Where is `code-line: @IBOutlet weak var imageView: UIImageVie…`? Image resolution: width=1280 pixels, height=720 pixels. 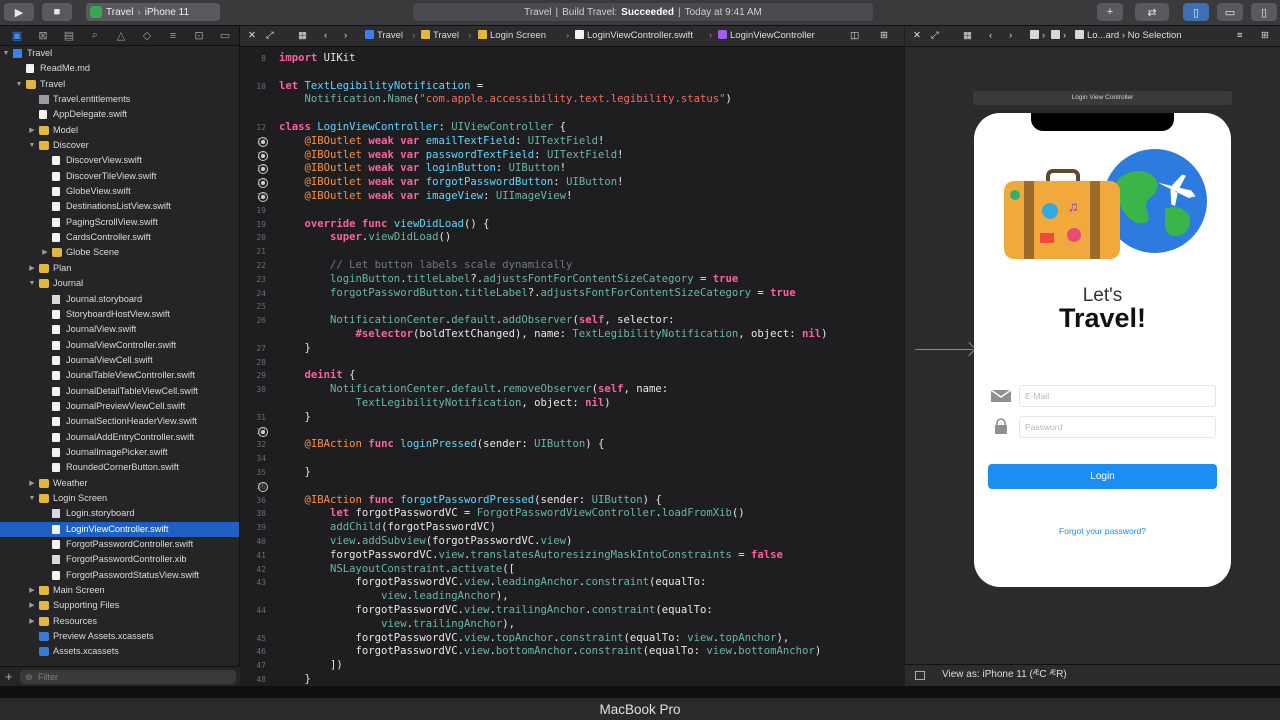 code-line: @IBOutlet weak var imageView: UIImageVie… is located at coordinates (426, 196).